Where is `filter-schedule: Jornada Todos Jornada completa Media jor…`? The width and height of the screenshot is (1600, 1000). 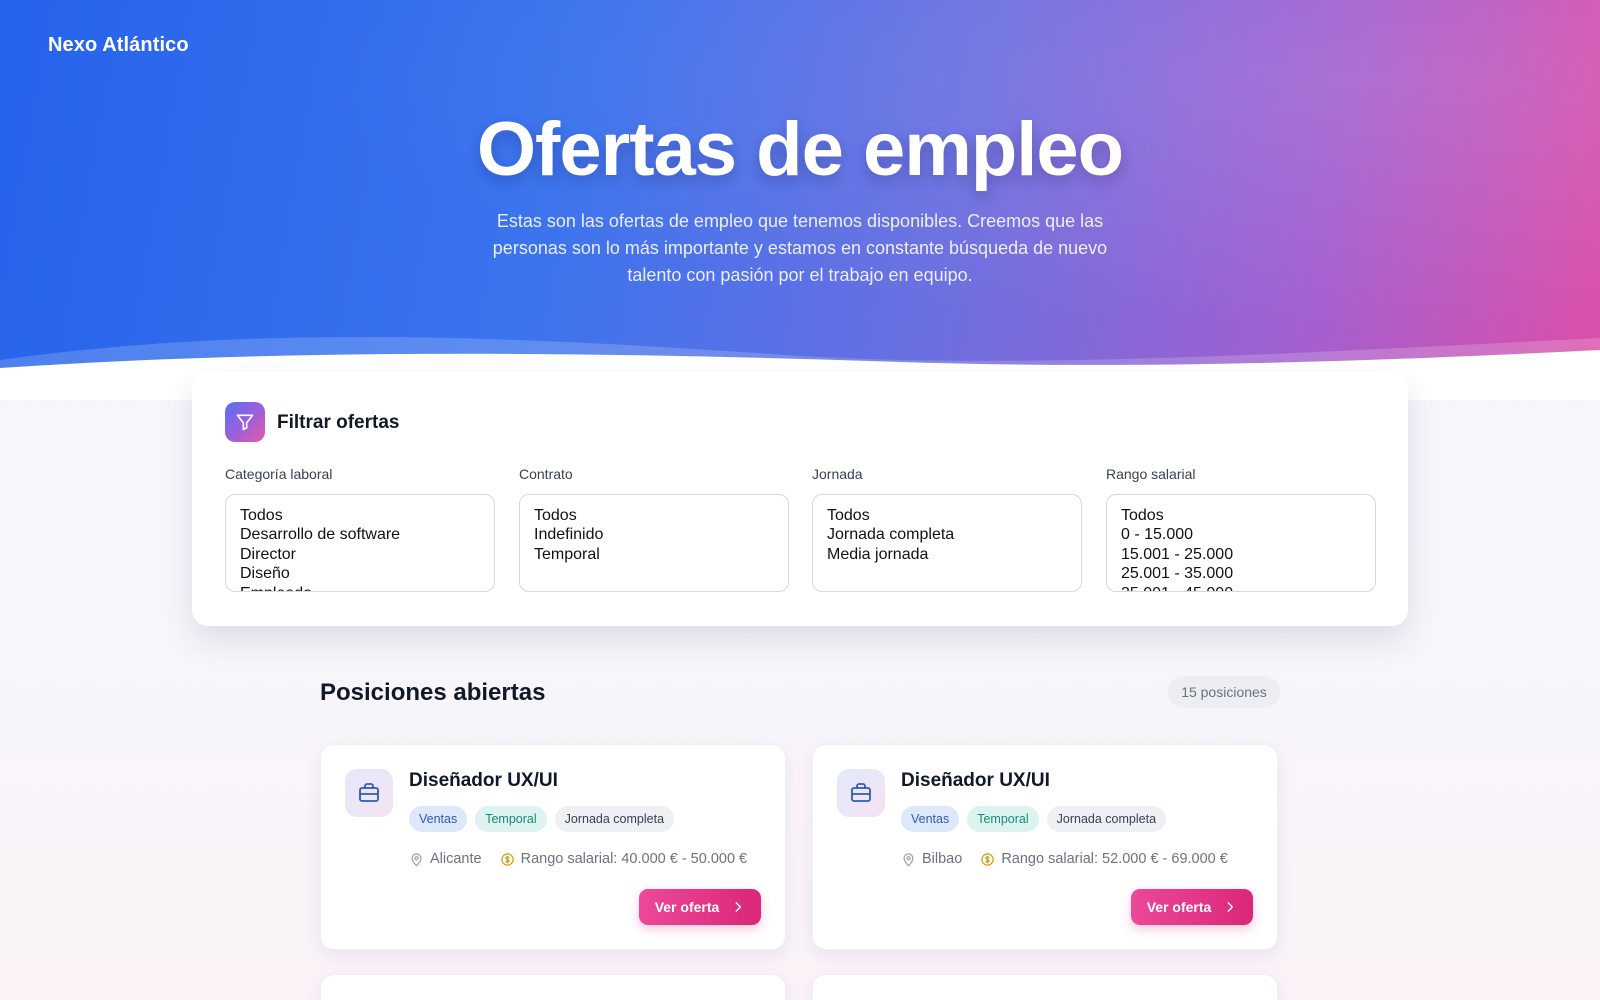 filter-schedule: Jornada Todos Jornada completa Media jor… is located at coordinates (947, 529).